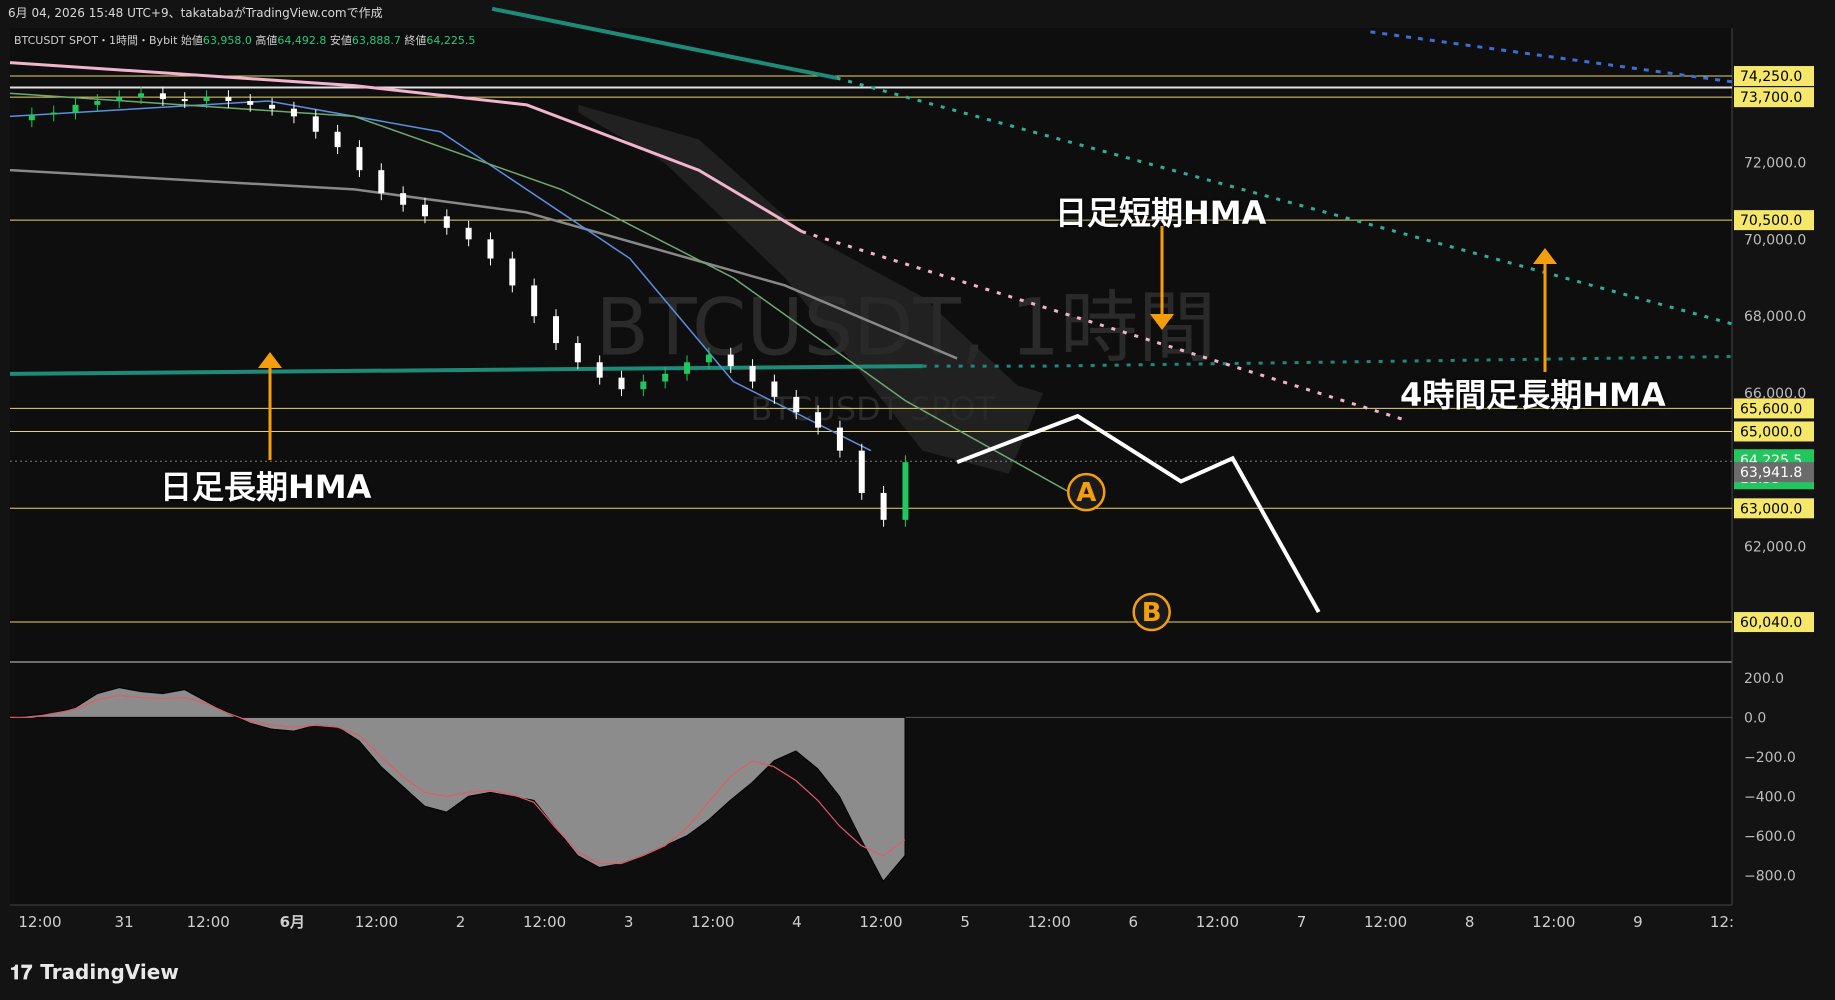  What do you see at coordinates (1775, 548) in the screenshot?
I see `price-axis-tick: 62,000.0` at bounding box center [1775, 548].